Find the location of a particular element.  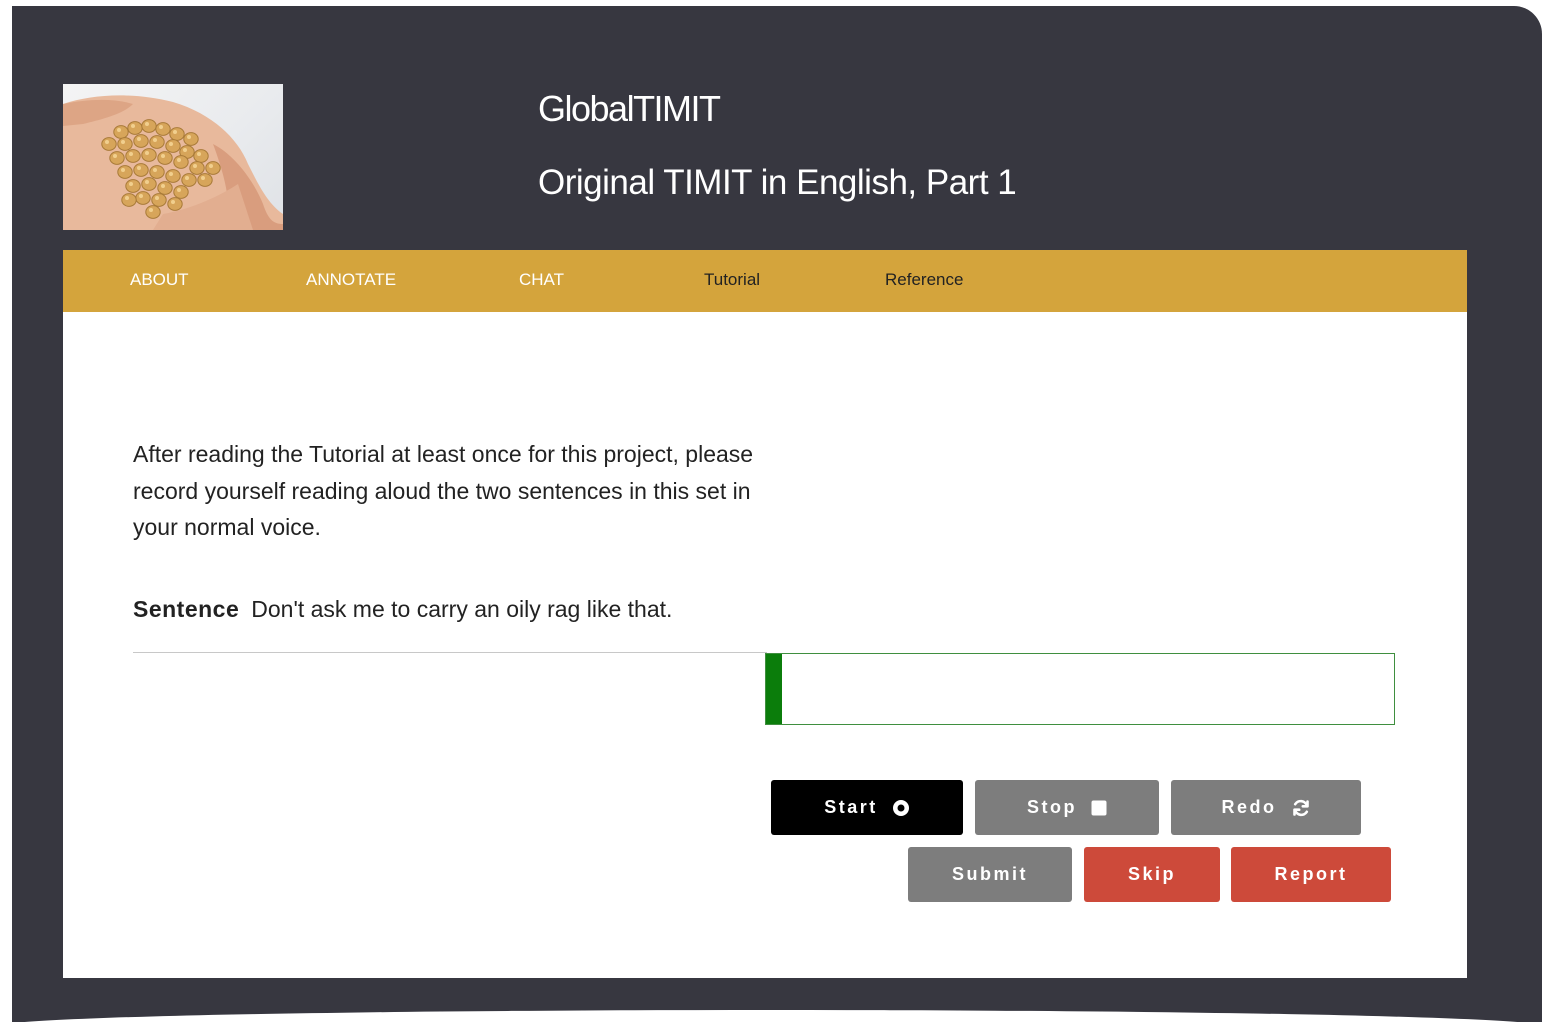

site-title: GlobalTIMIT is located at coordinates (629, 108).